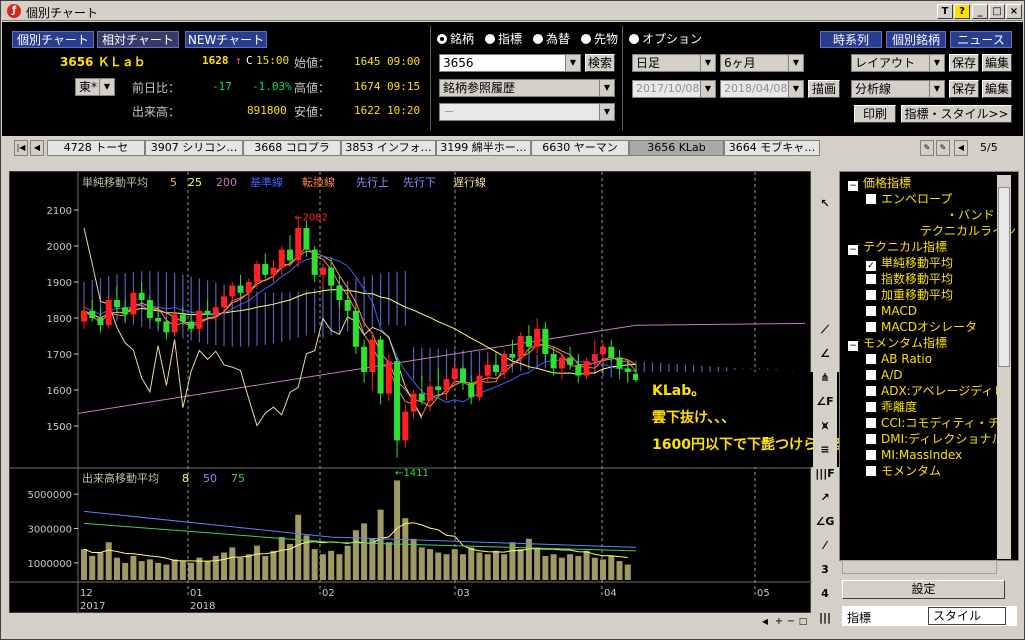  I want to click on fan-tool-icon: ⋔, so click(825, 378).